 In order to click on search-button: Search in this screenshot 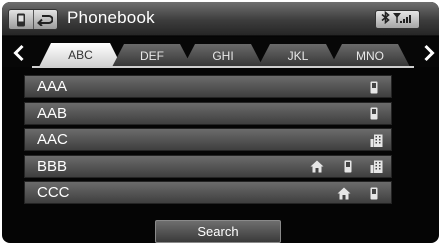, I will do `click(218, 231)`.